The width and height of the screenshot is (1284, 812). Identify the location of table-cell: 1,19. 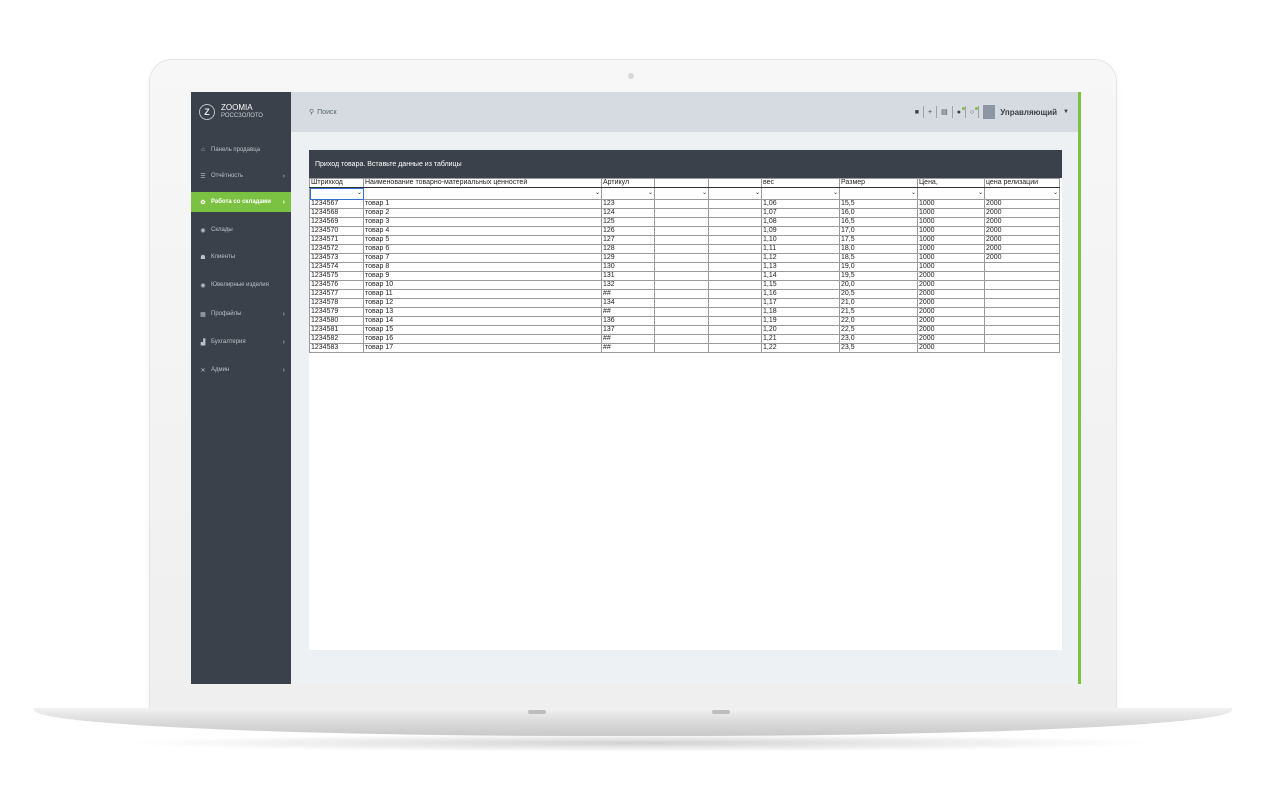
(800, 321).